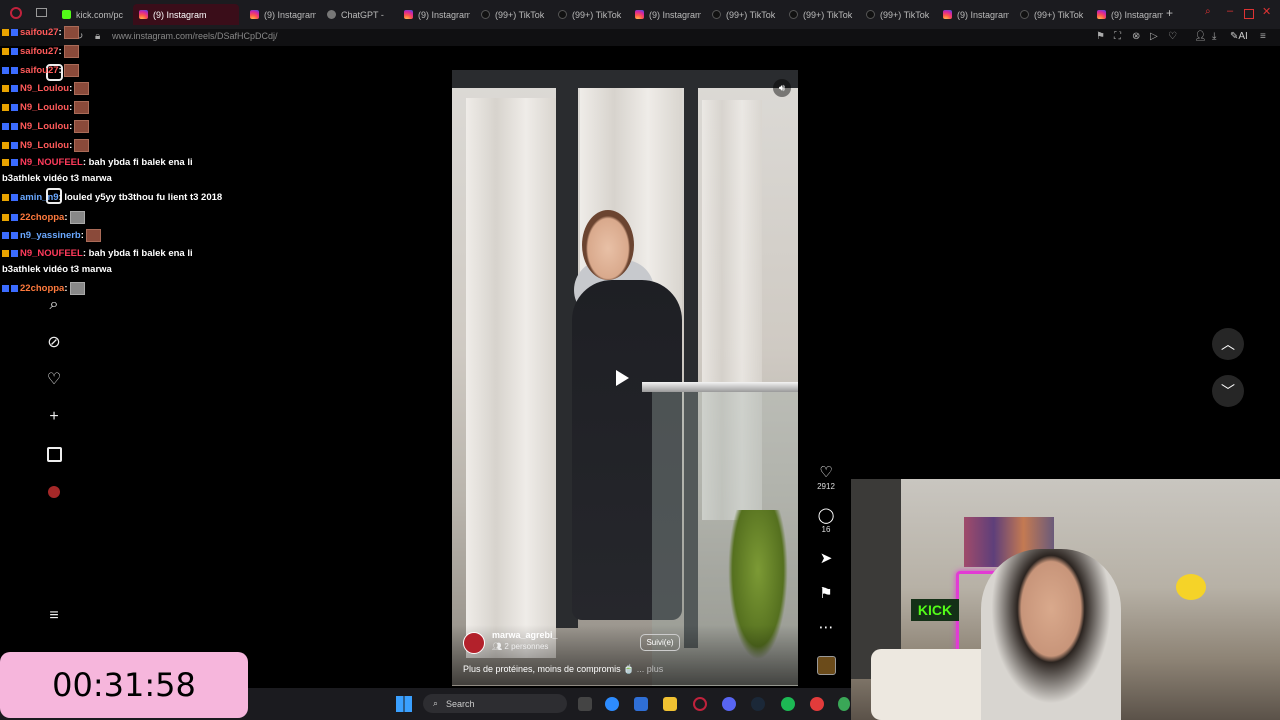 The image size is (1280, 720). I want to click on spotify-icon, so click(788, 704).